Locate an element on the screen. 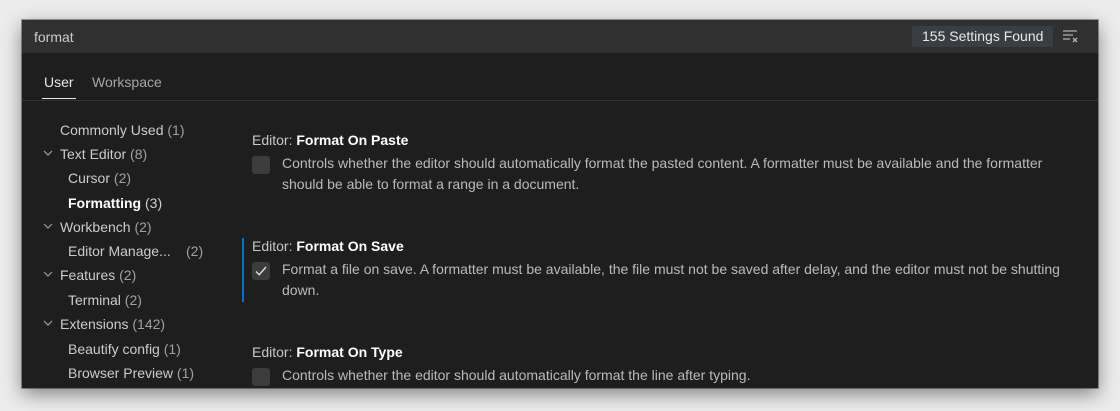 The width and height of the screenshot is (1120, 411). toc-label: Workbench is located at coordinates (95, 227).